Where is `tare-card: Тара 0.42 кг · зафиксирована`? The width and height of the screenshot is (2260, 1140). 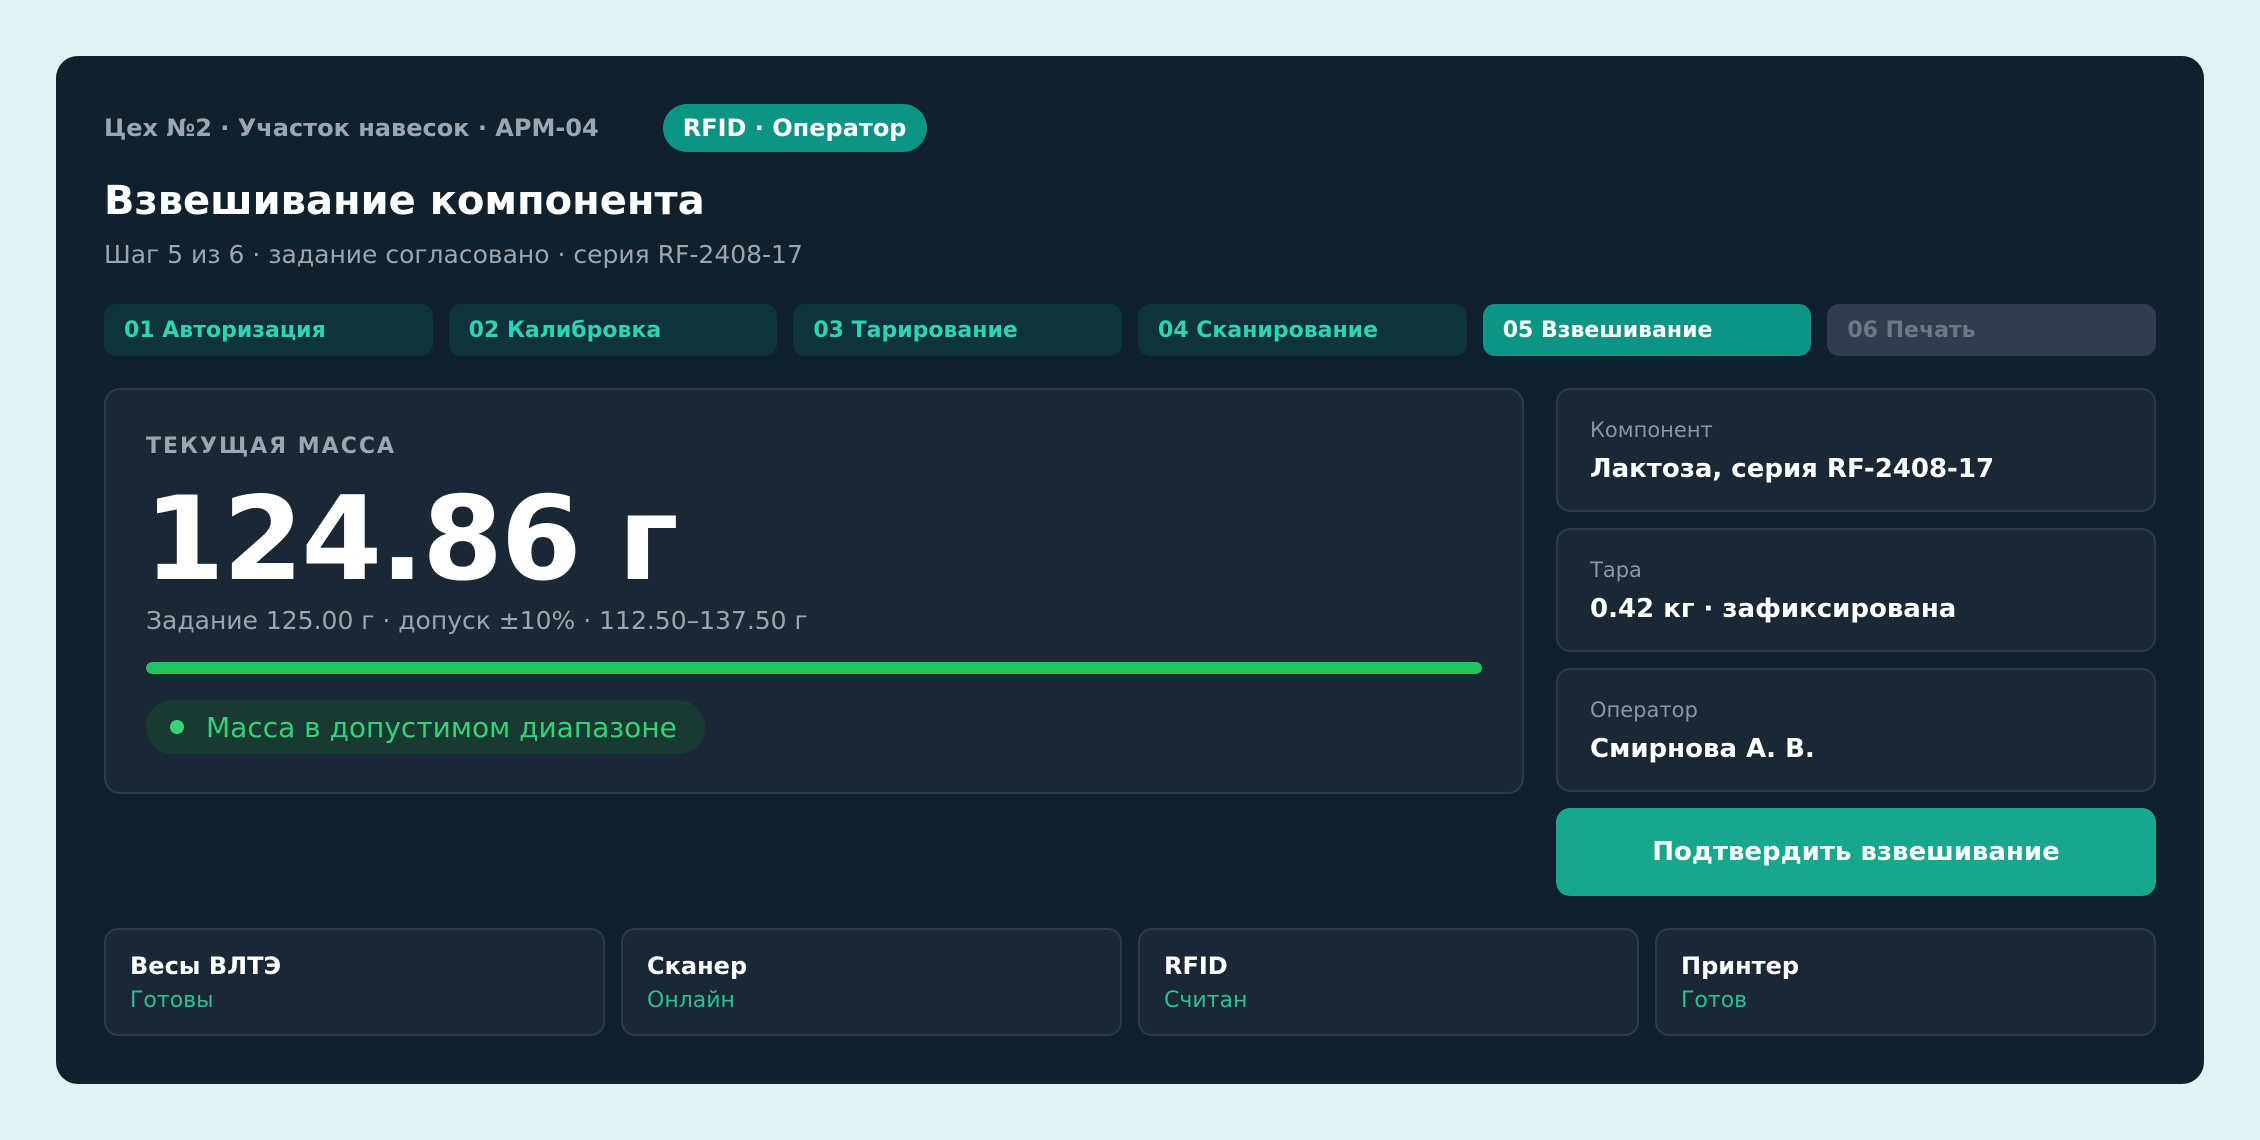
tare-card: Тара 0.42 кг · зафиксирована is located at coordinates (1856, 590).